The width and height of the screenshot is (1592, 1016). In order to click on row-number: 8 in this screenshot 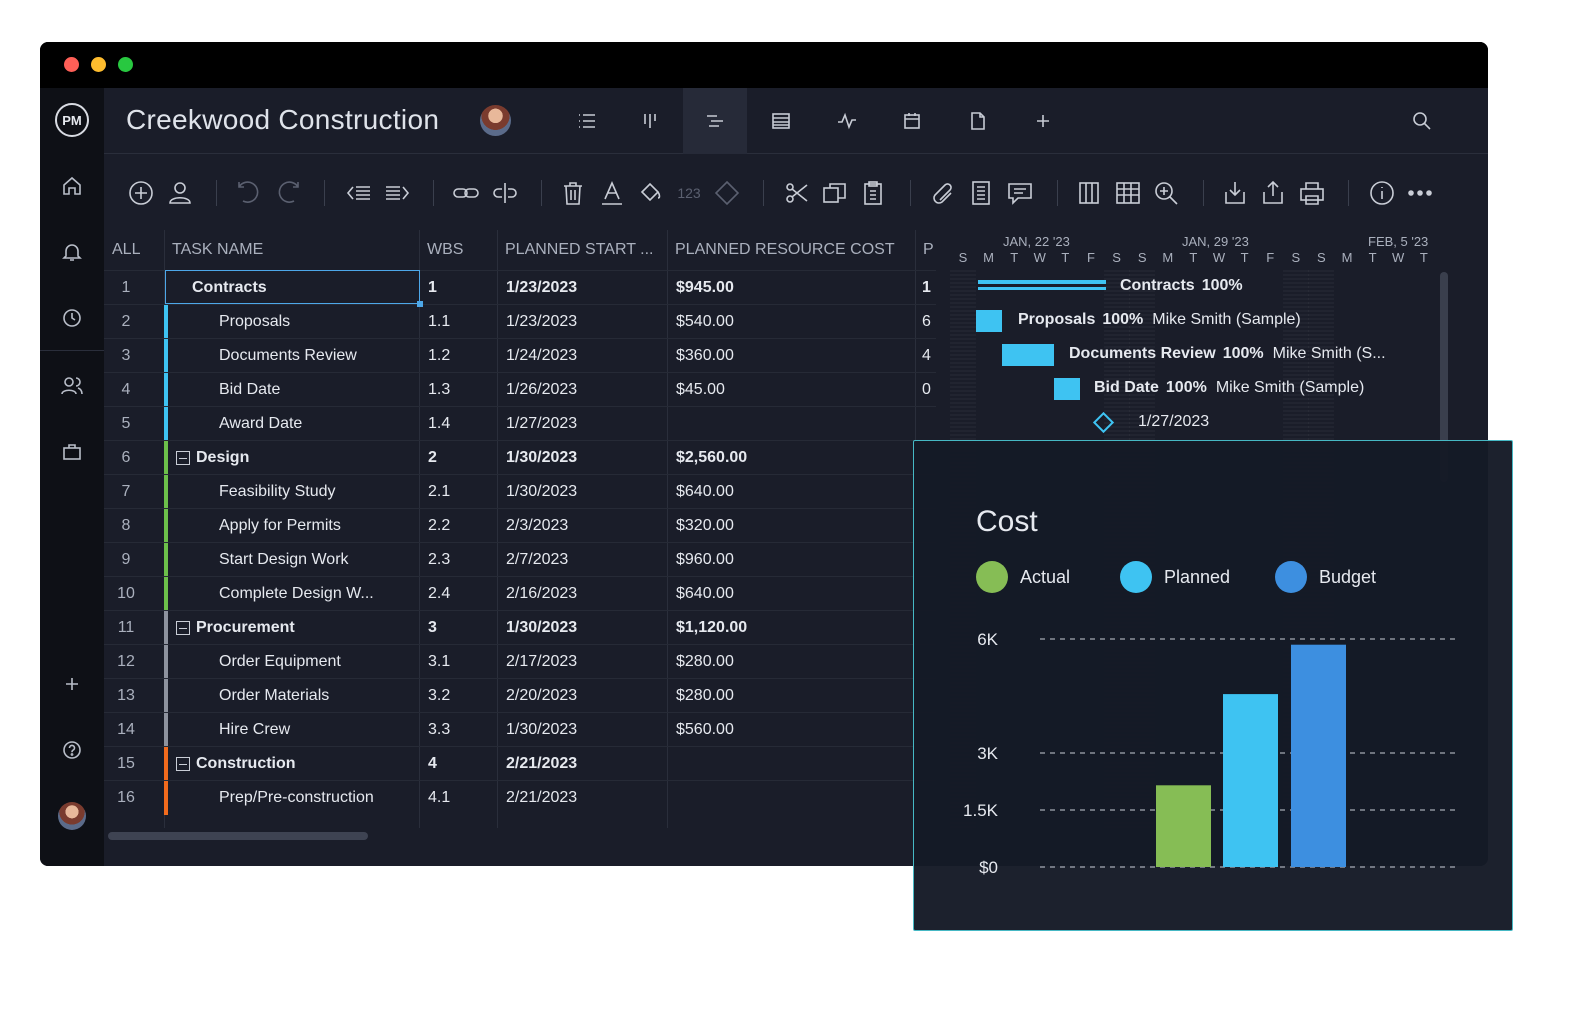, I will do `click(126, 526)`.